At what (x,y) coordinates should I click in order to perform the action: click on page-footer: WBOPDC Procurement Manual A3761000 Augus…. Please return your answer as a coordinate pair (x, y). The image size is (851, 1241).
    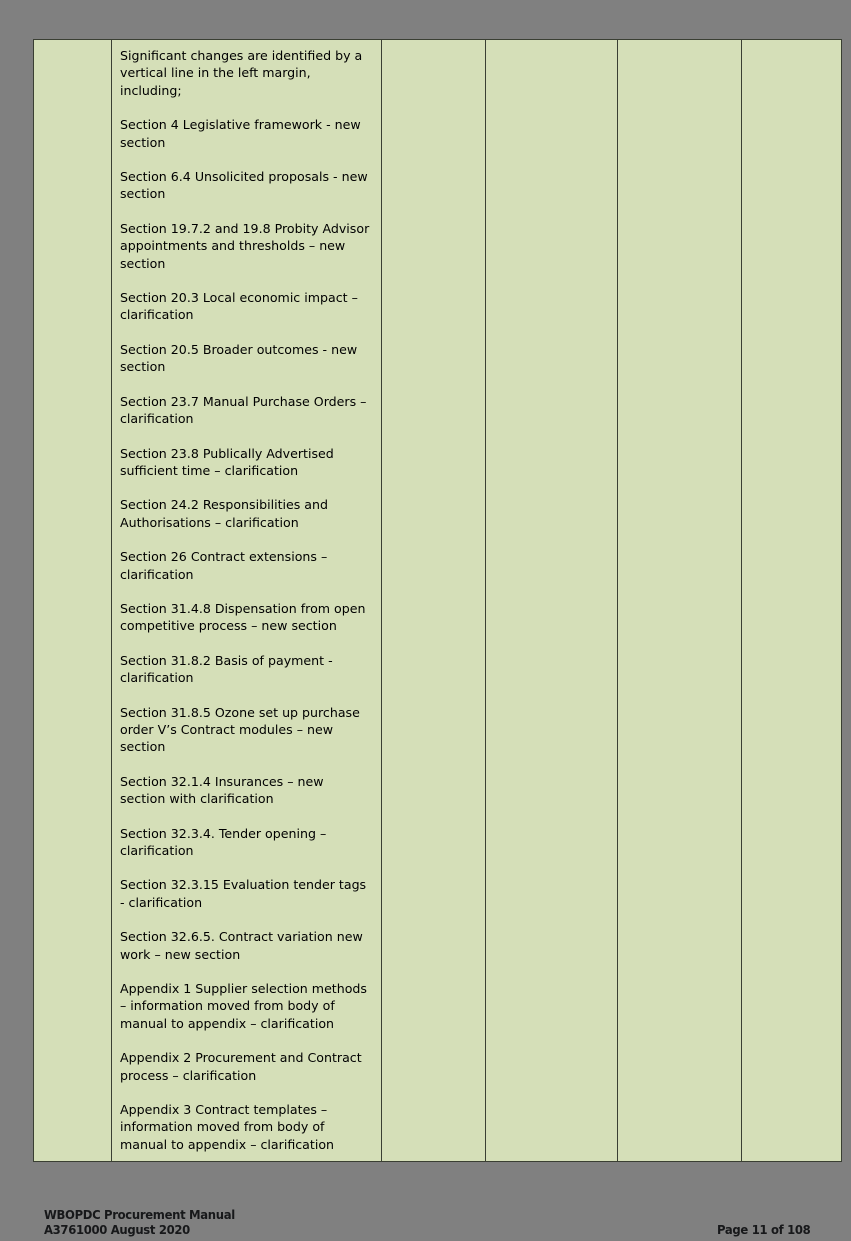
    Looking at the image, I should click on (425, 1224).